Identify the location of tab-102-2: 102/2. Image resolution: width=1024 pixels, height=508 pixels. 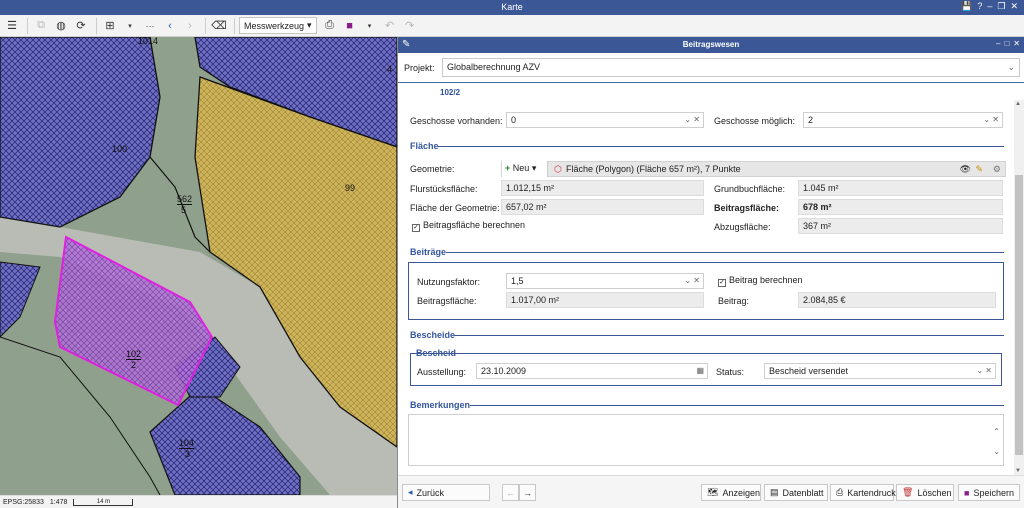
(450, 92).